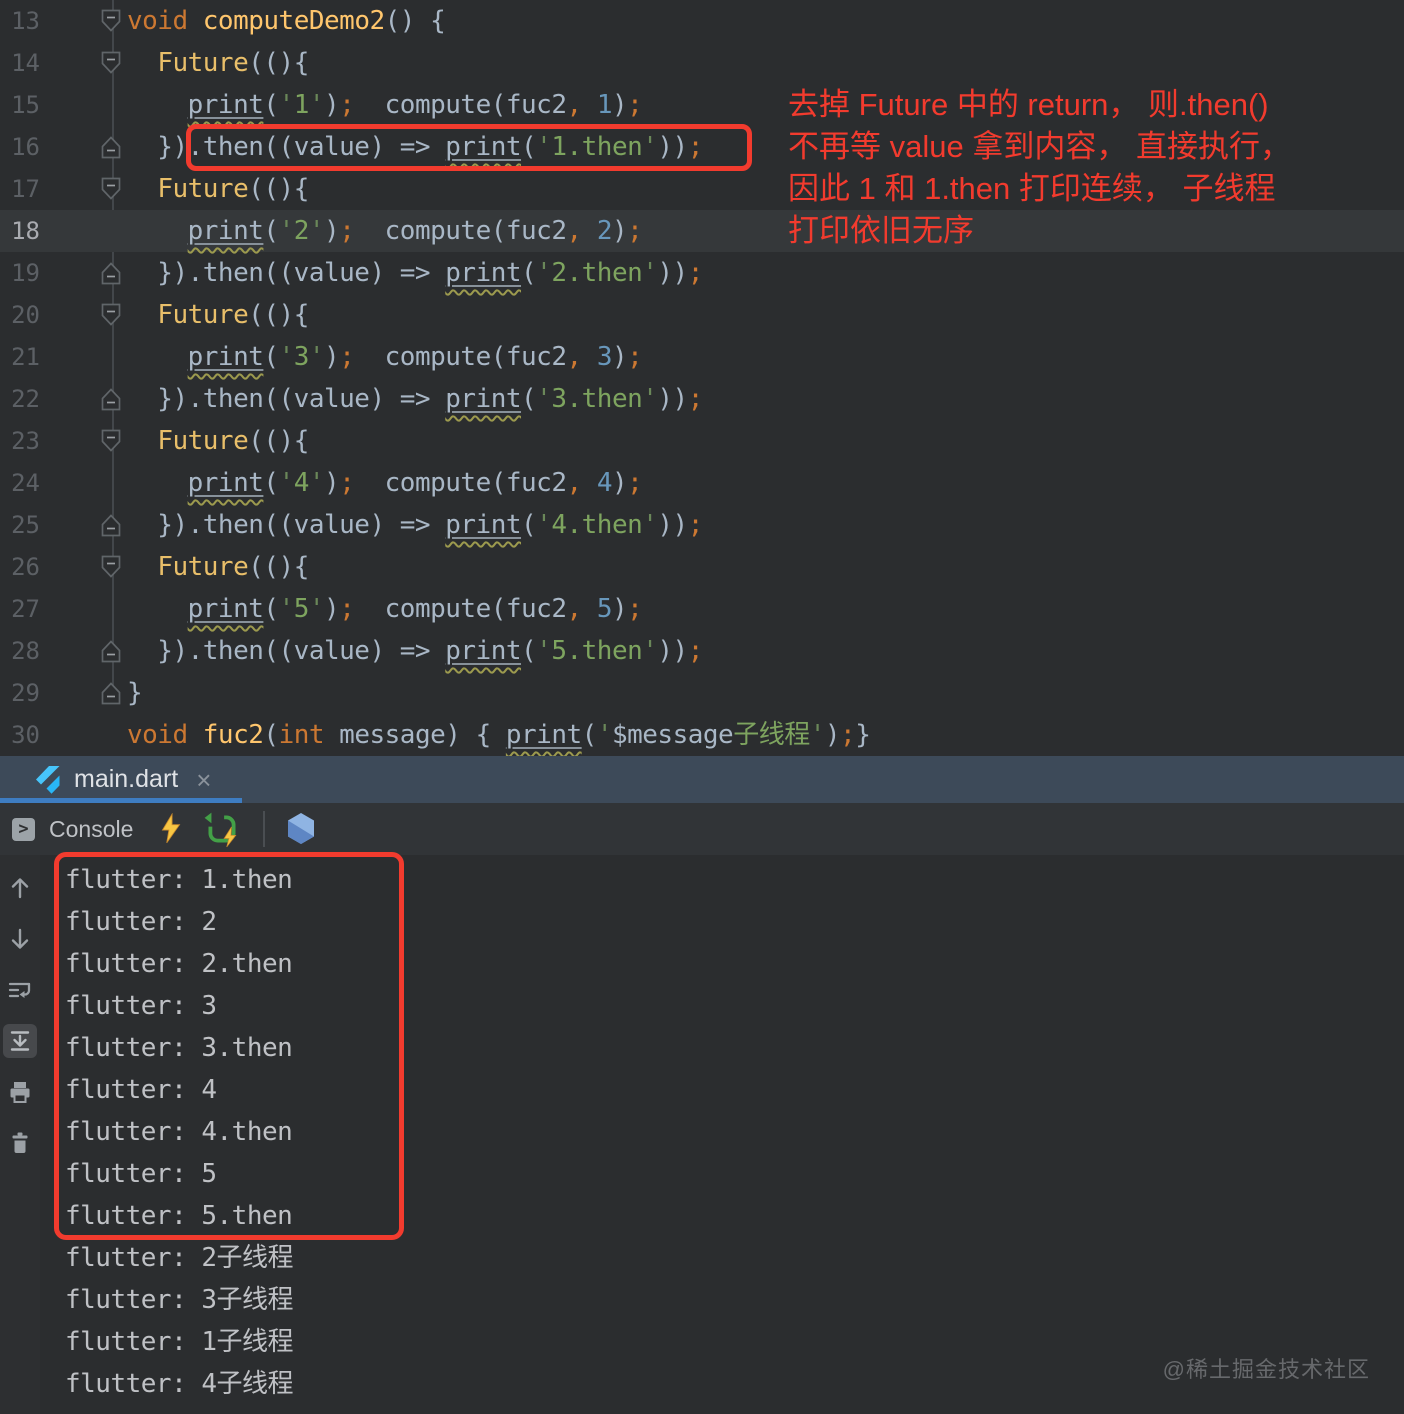 This screenshot has height=1414, width=1404. What do you see at coordinates (20, 939) in the screenshot?
I see `scroll-down-icon` at bounding box center [20, 939].